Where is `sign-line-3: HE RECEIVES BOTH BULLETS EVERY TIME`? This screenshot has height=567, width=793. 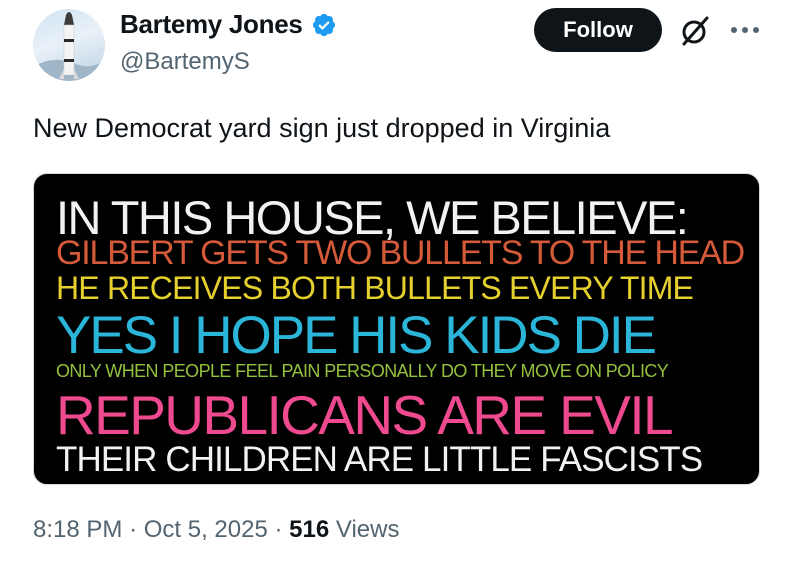
sign-line-3: HE RECEIVES BOTH BULLETS EVERY TIME is located at coordinates (375, 288).